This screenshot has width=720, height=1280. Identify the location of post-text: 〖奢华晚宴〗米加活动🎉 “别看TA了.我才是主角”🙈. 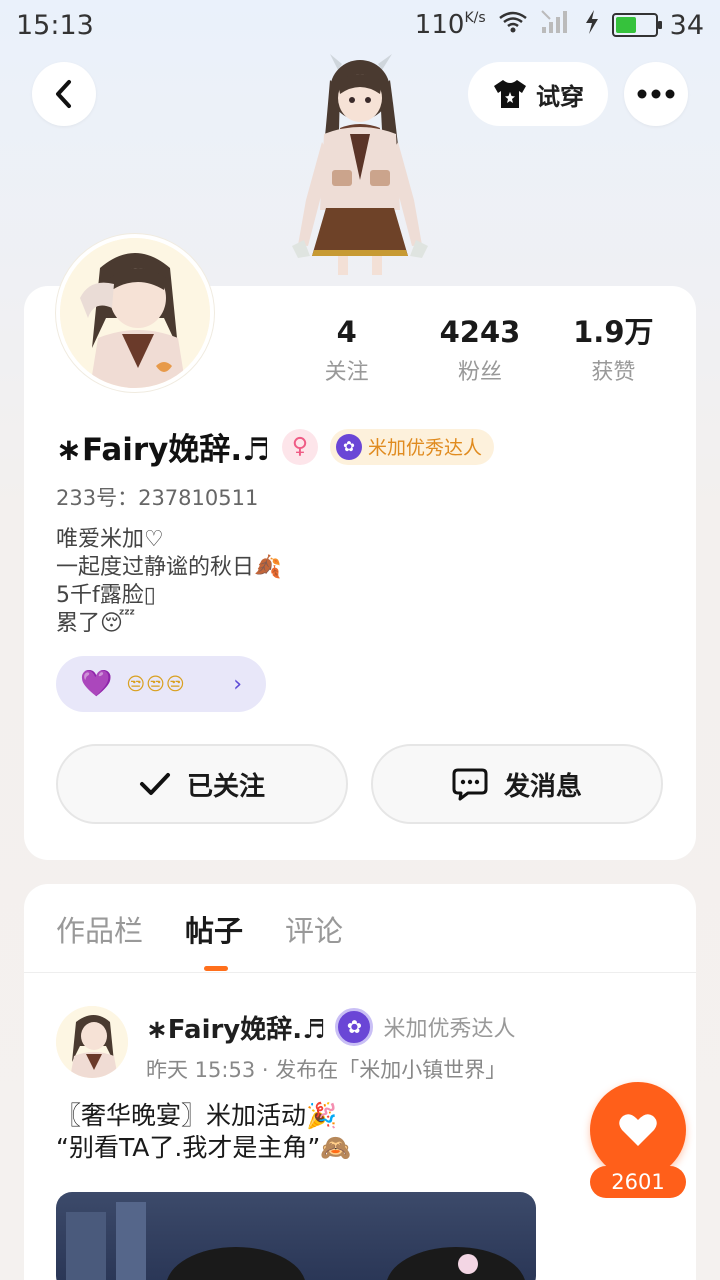
(203, 1132).